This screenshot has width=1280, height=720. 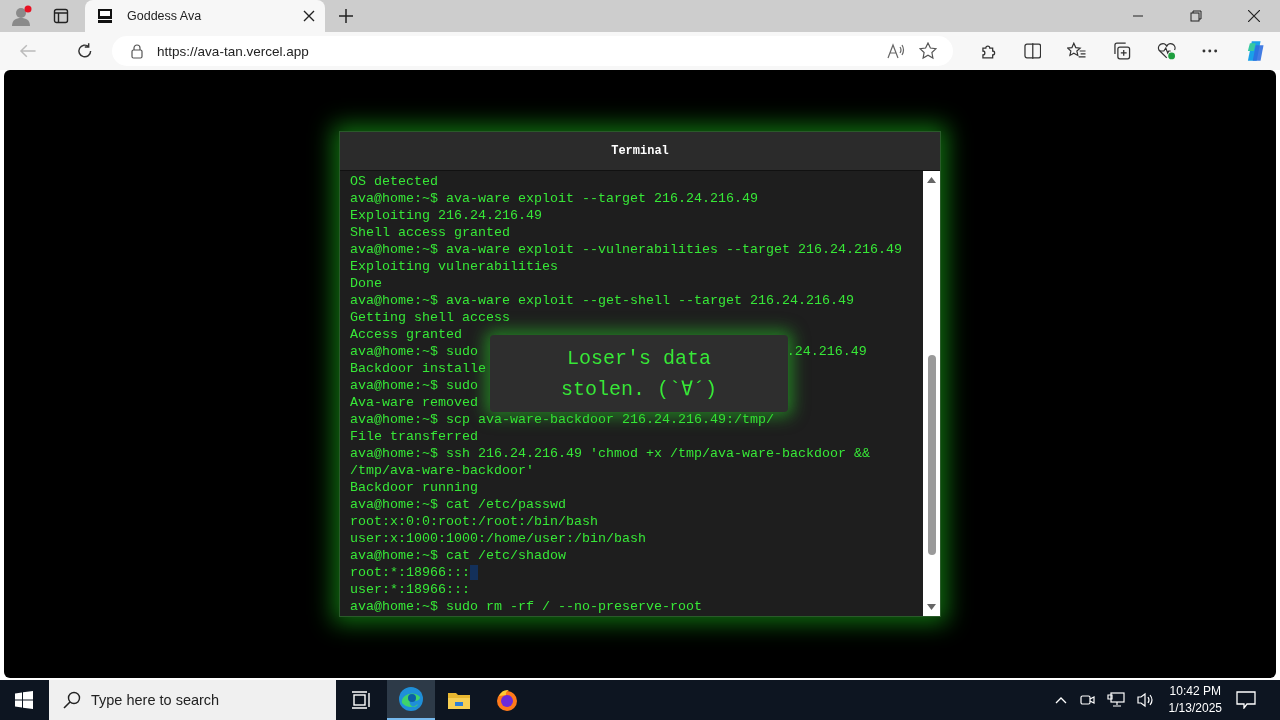 I want to click on terminal-favicon-icon, so click(x=105, y=16).